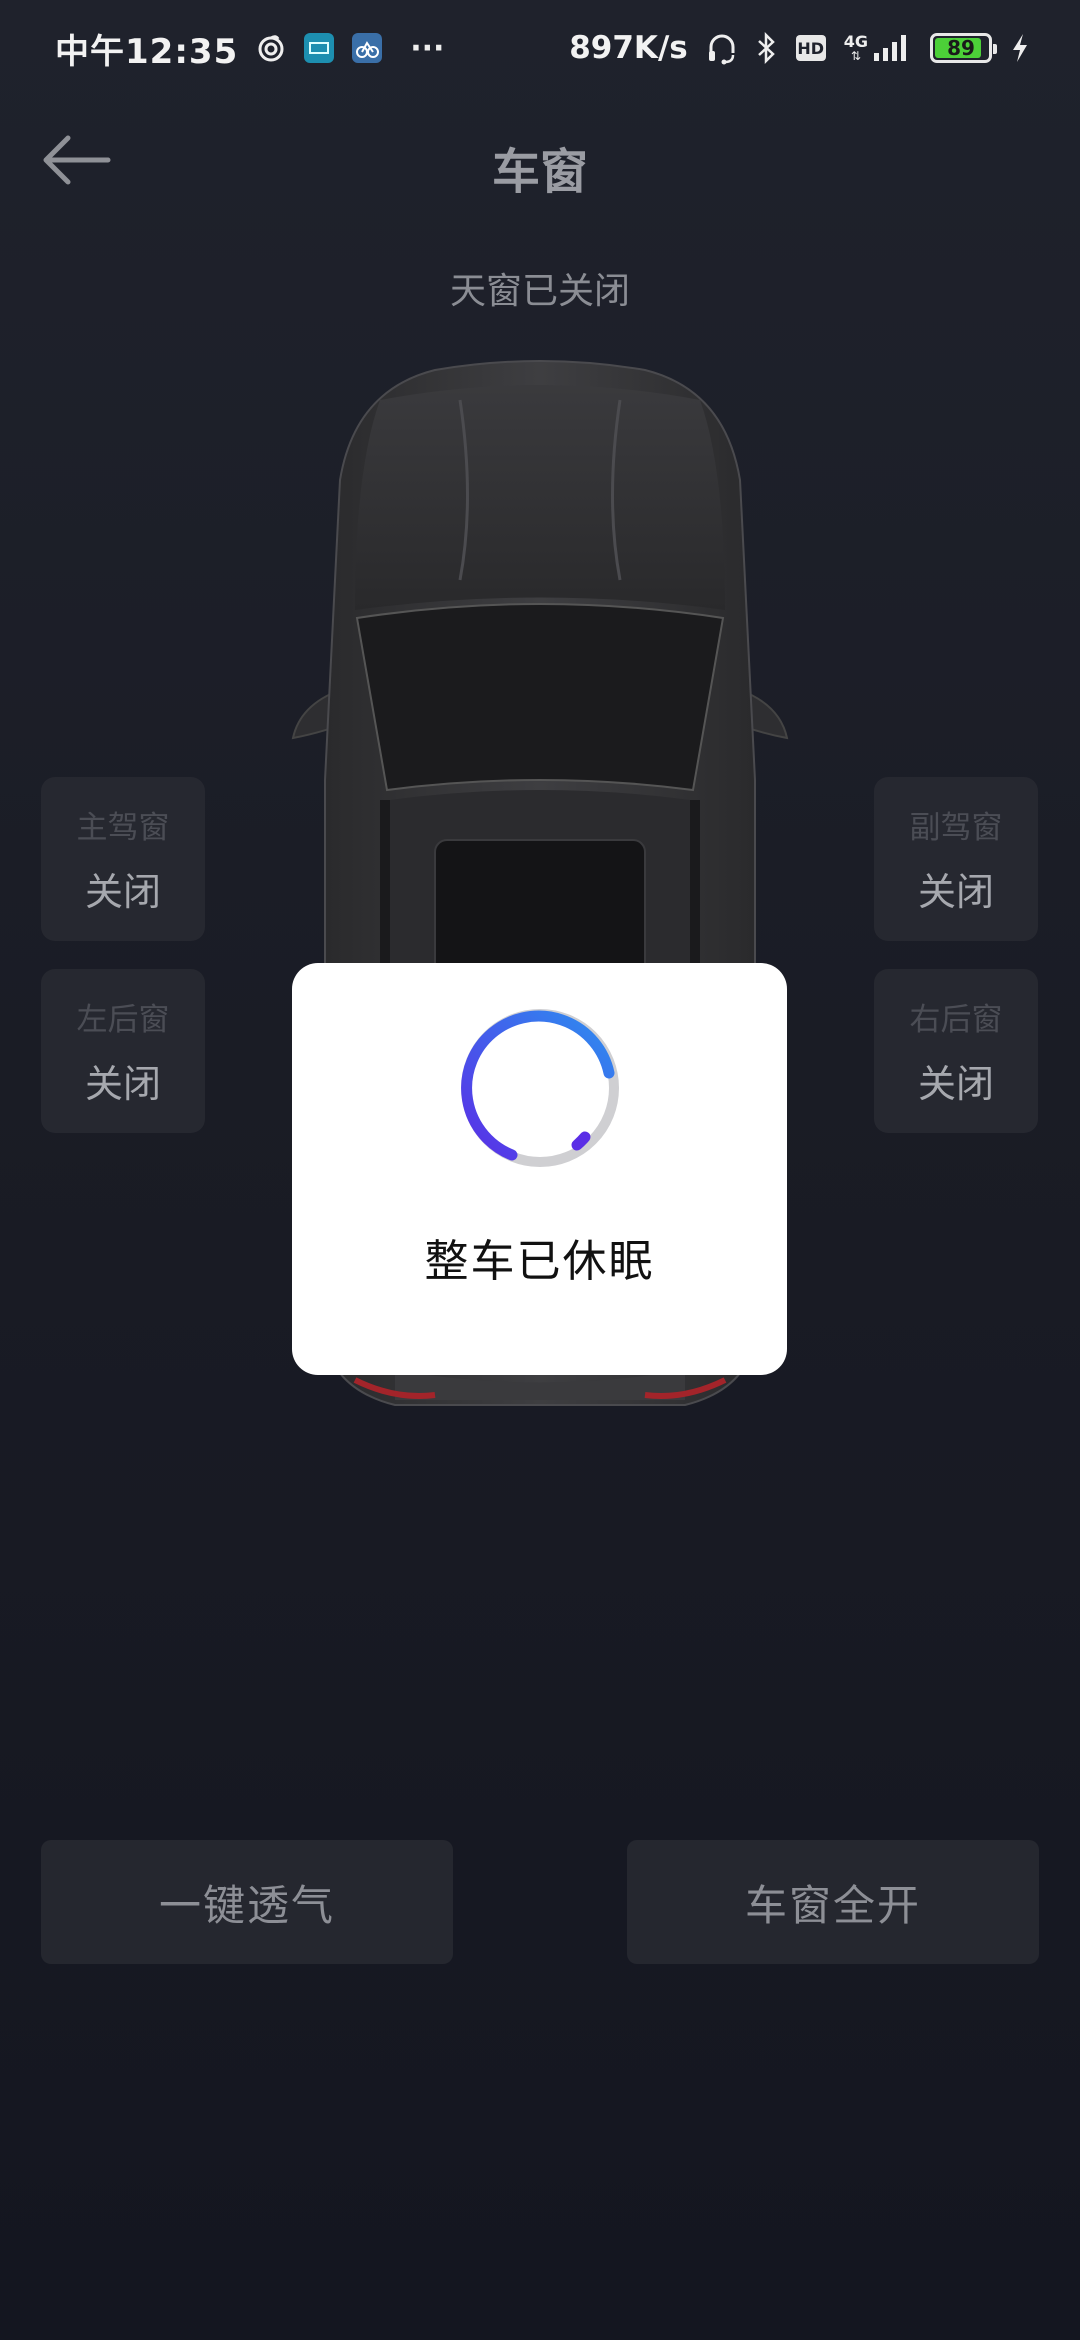  What do you see at coordinates (628, 48) in the screenshot?
I see `net-speed: 897K/s` at bounding box center [628, 48].